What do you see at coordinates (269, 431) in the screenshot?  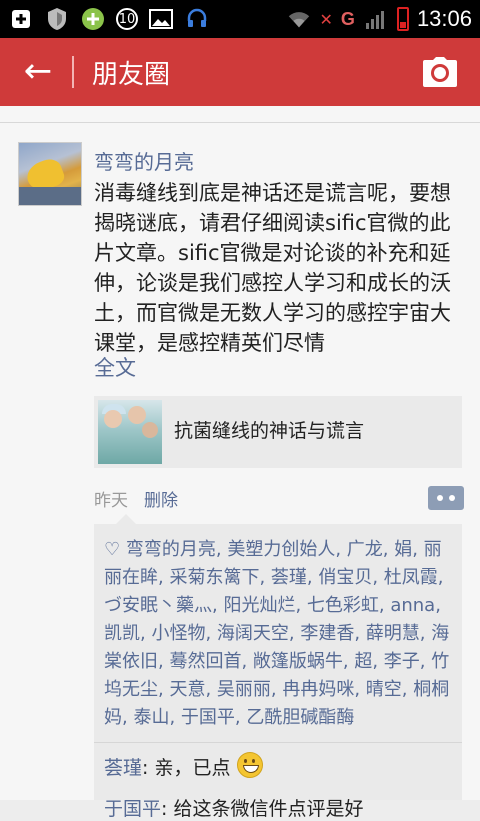 I see `article-title: 抗菌缝线的神话与谎言` at bounding box center [269, 431].